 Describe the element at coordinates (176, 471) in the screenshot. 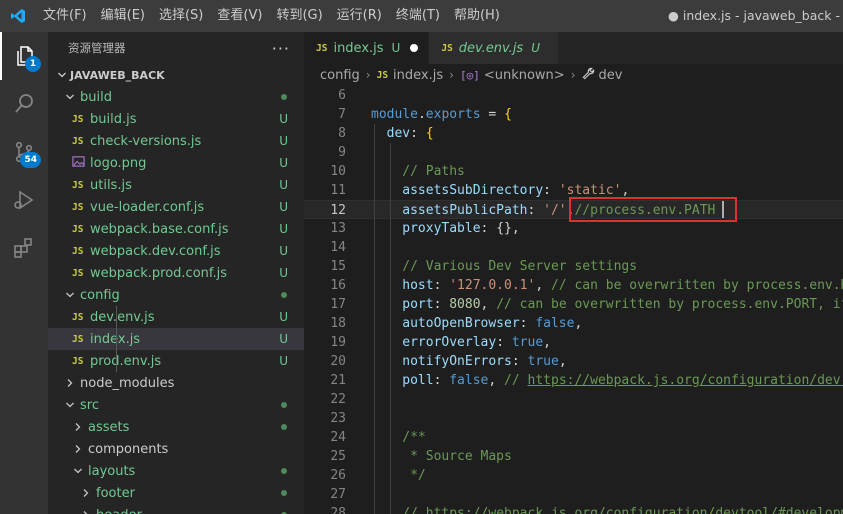

I see `folder-row: layouts` at that location.